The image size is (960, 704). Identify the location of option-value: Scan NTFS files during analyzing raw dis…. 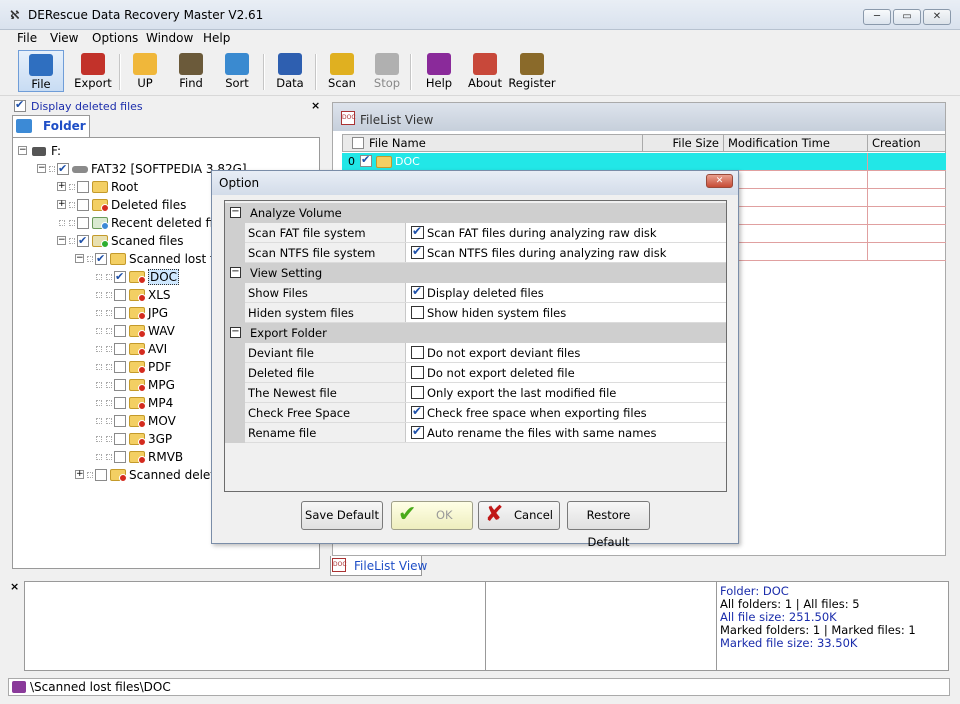
(565, 252).